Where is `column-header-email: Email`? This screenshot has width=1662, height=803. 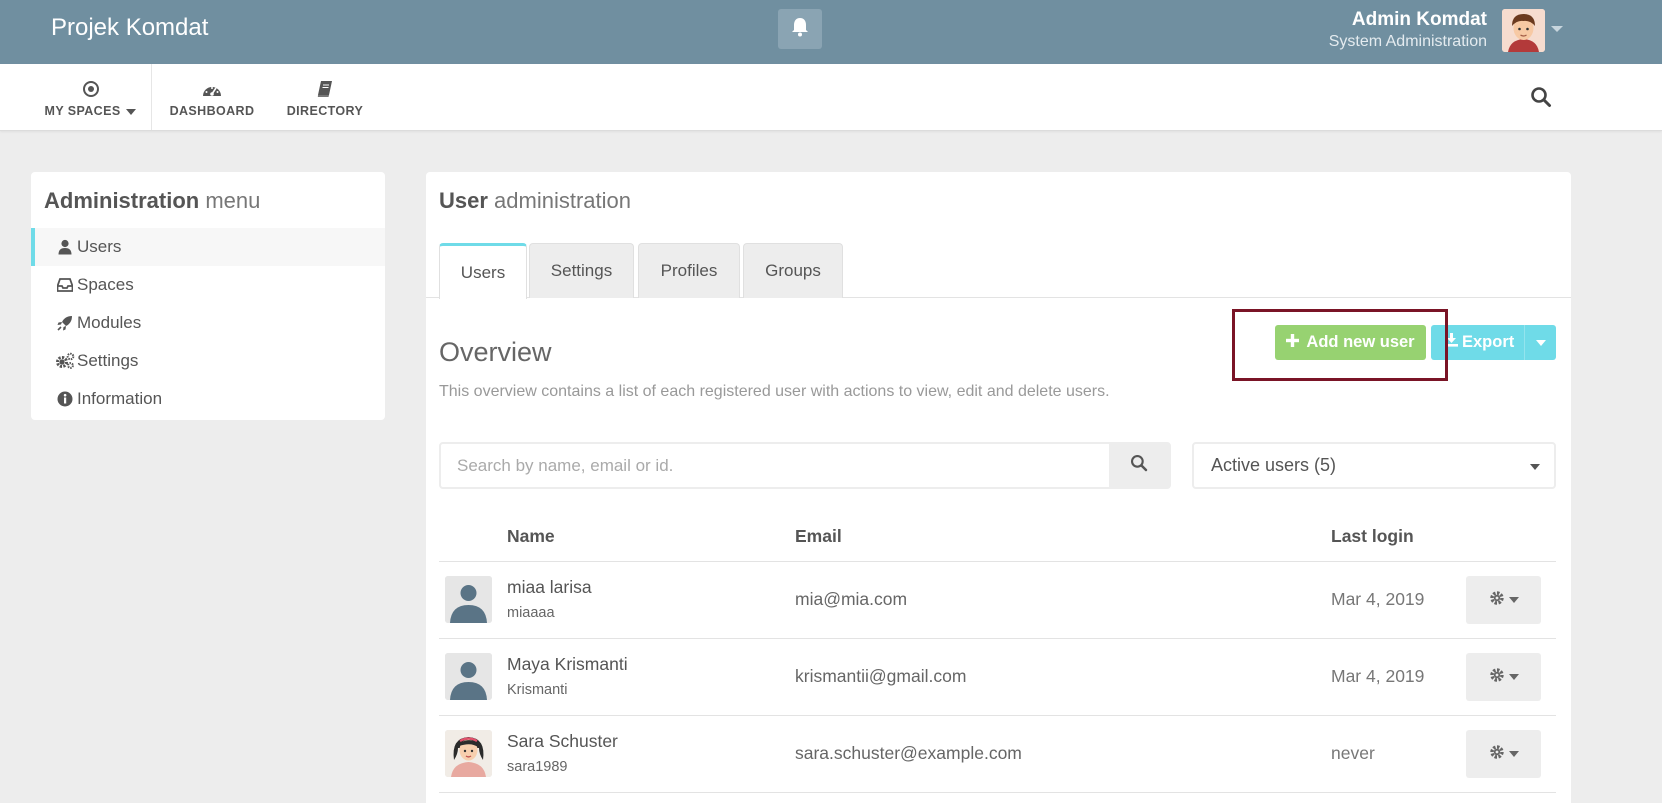 column-header-email: Email is located at coordinates (818, 536).